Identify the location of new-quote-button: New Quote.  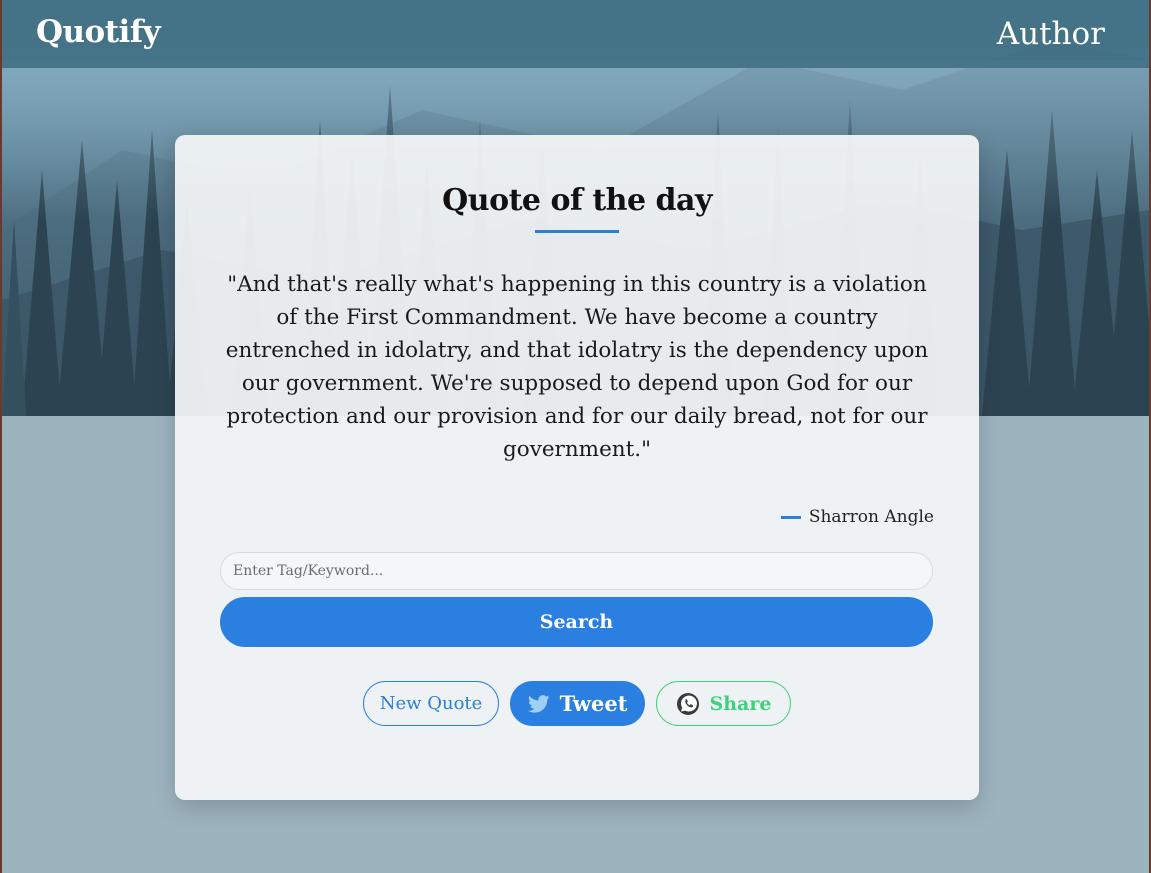
(431, 703).